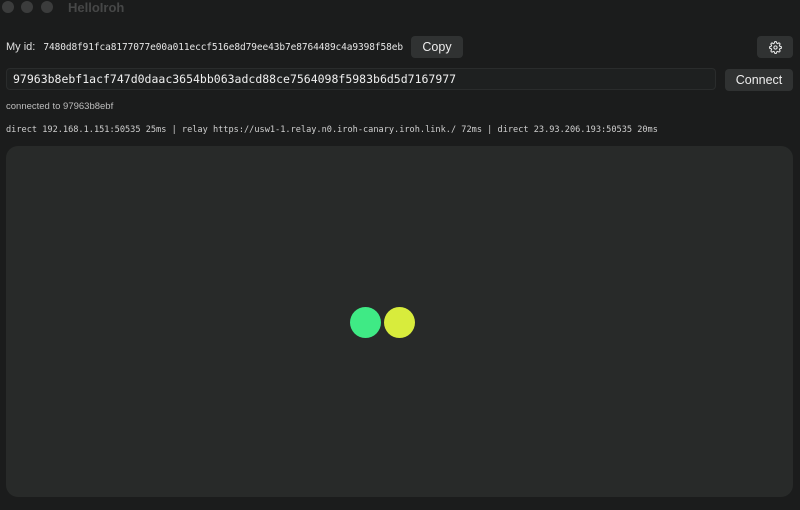 This screenshot has width=800, height=510. What do you see at coordinates (8, 7) in the screenshot?
I see `close-window-button` at bounding box center [8, 7].